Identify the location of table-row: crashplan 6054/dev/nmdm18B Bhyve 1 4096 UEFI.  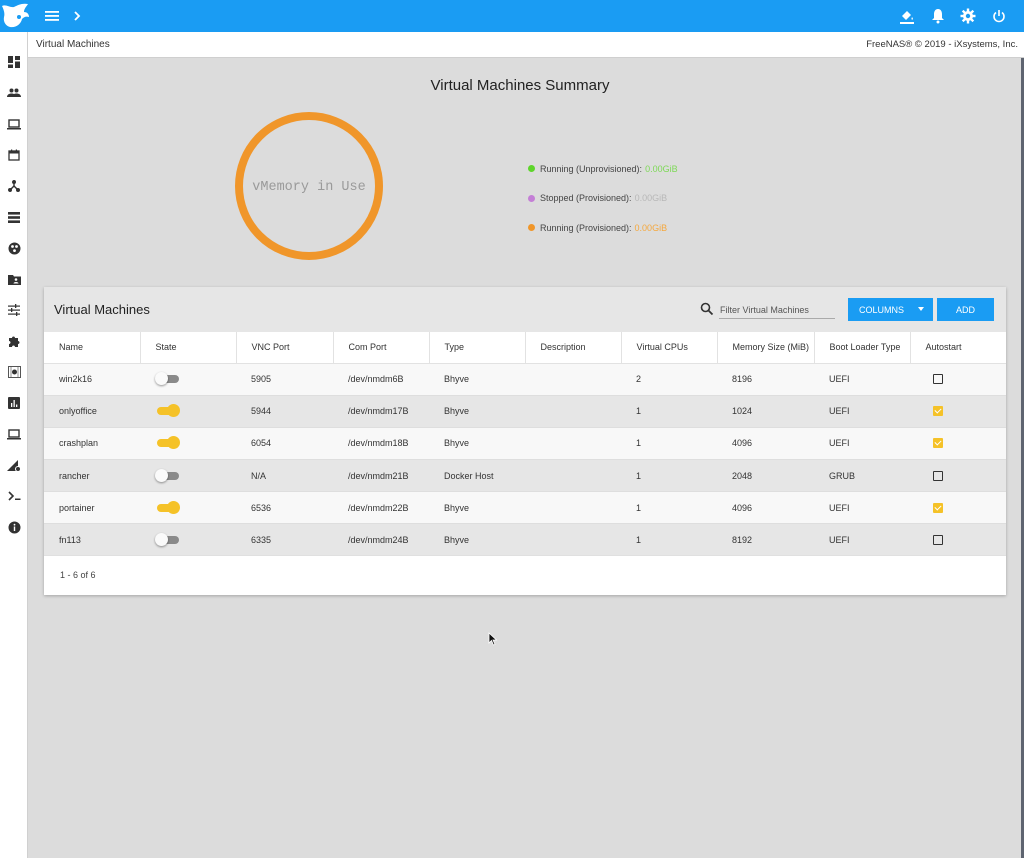
(525, 444).